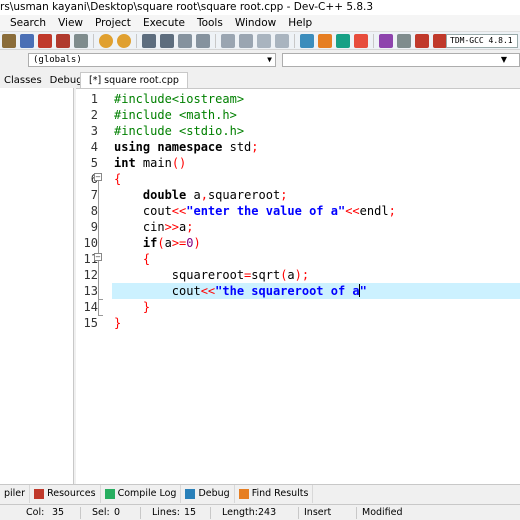 The image size is (520, 520). What do you see at coordinates (70, 23) in the screenshot?
I see `menu-view: View` at bounding box center [70, 23].